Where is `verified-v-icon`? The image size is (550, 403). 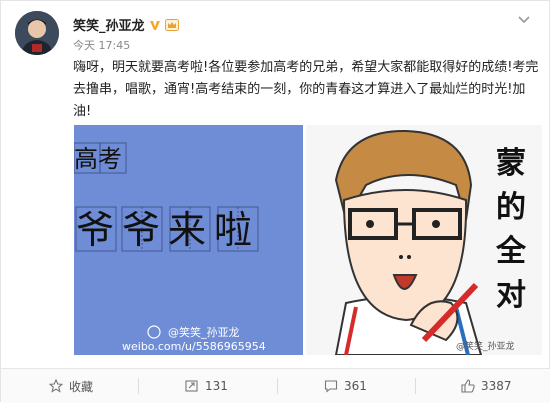
verified-v-icon is located at coordinates (154, 25).